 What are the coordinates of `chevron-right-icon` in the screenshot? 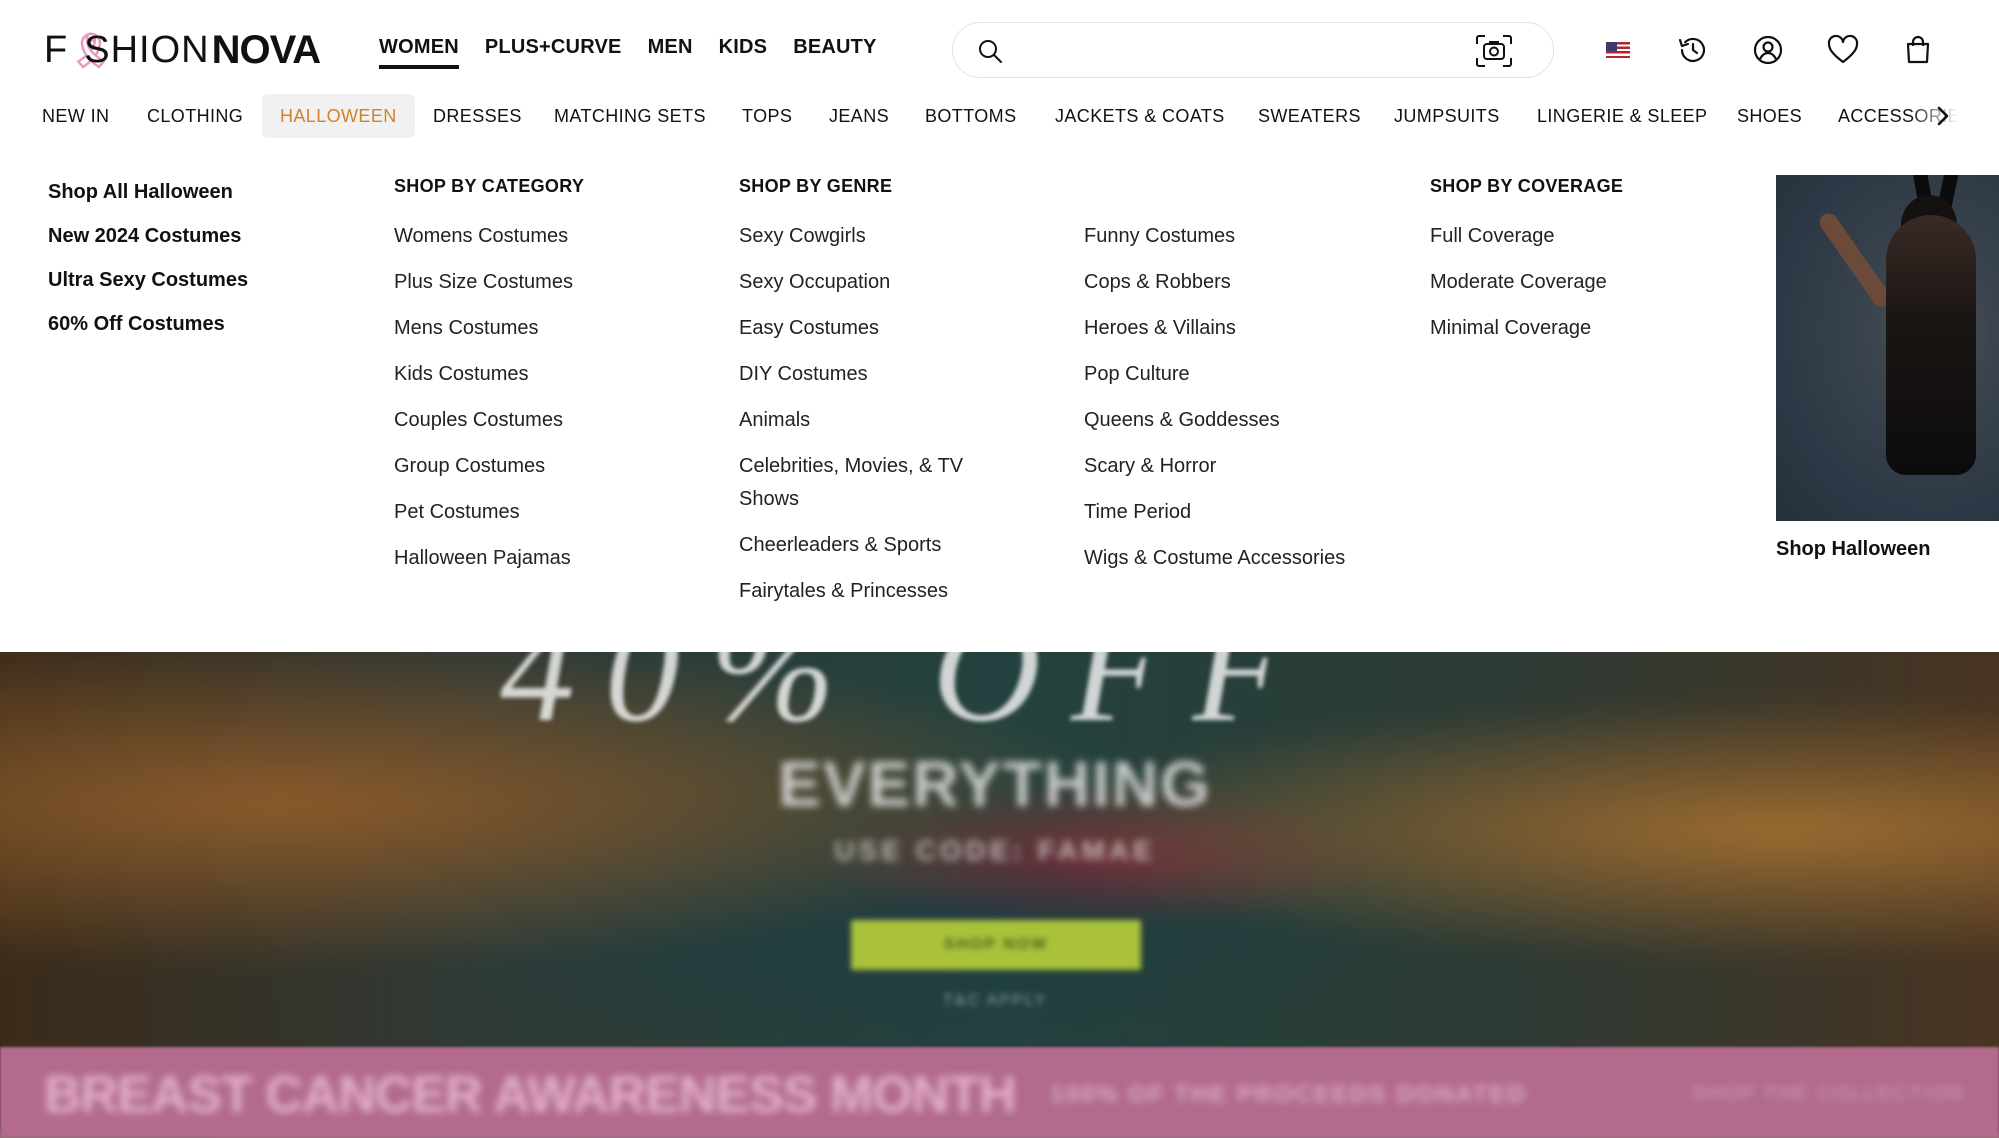 It's located at (1943, 116).